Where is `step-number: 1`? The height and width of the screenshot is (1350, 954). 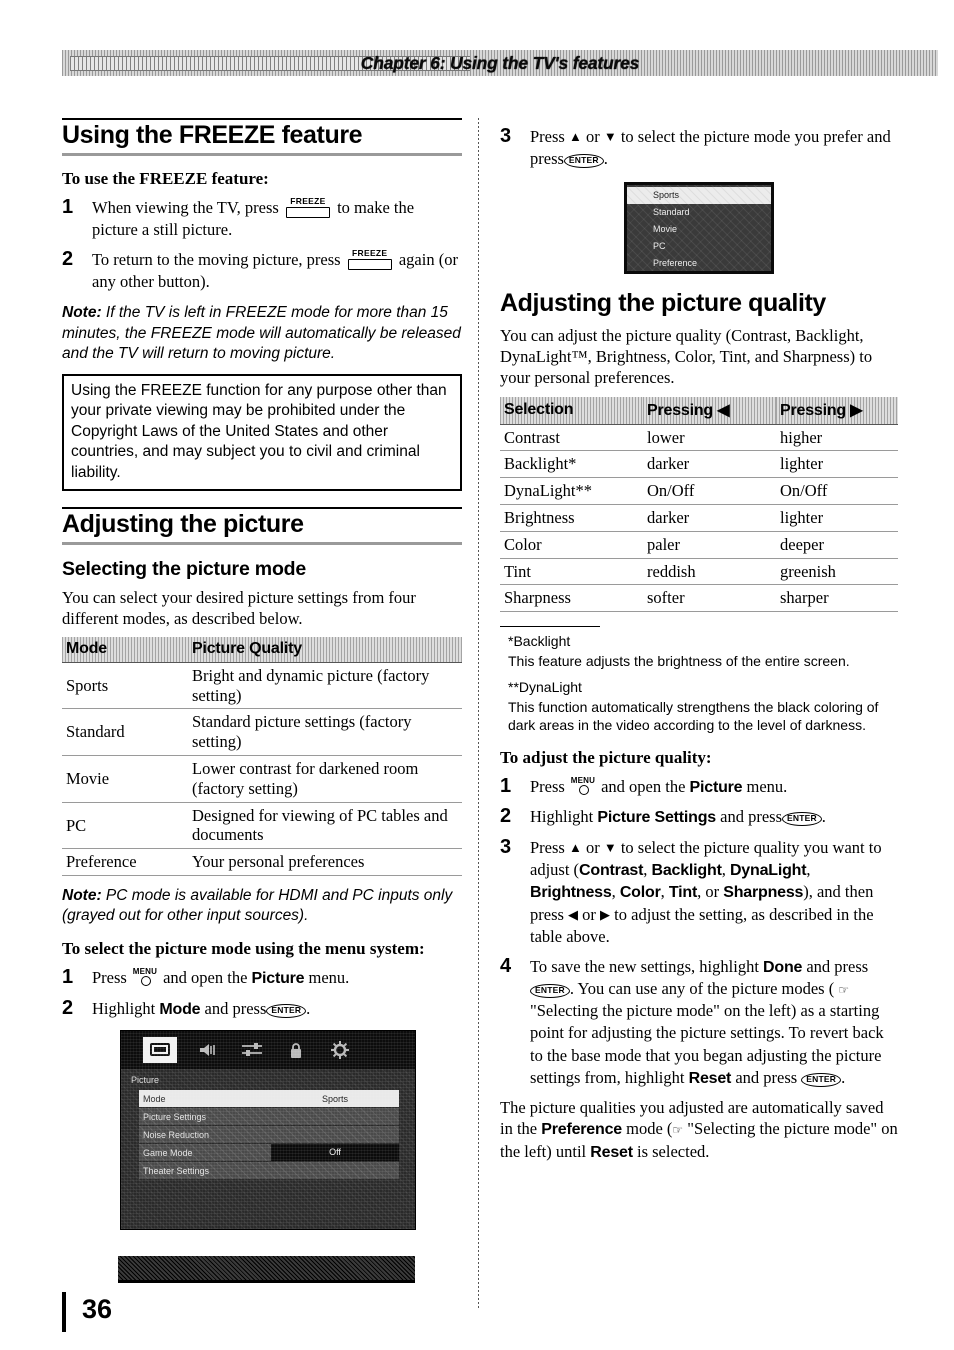
step-number: 1 is located at coordinates (68, 977).